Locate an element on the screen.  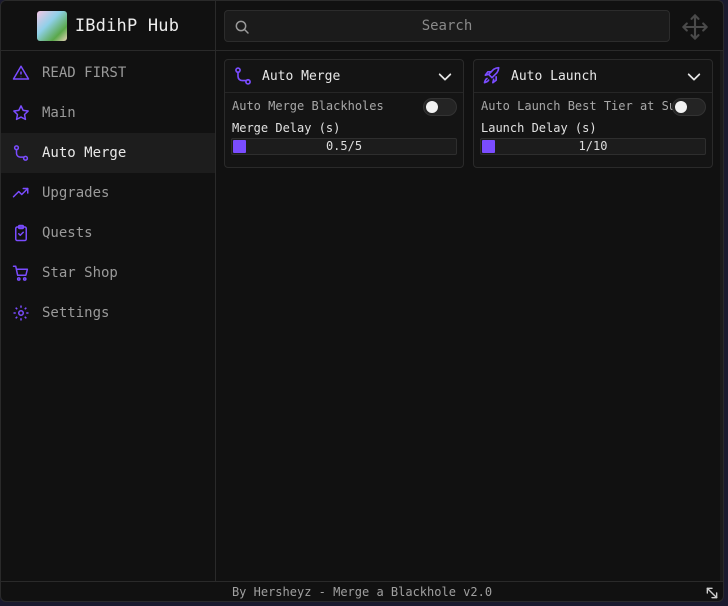
scrollbar-track is located at coordinates (721, 316).